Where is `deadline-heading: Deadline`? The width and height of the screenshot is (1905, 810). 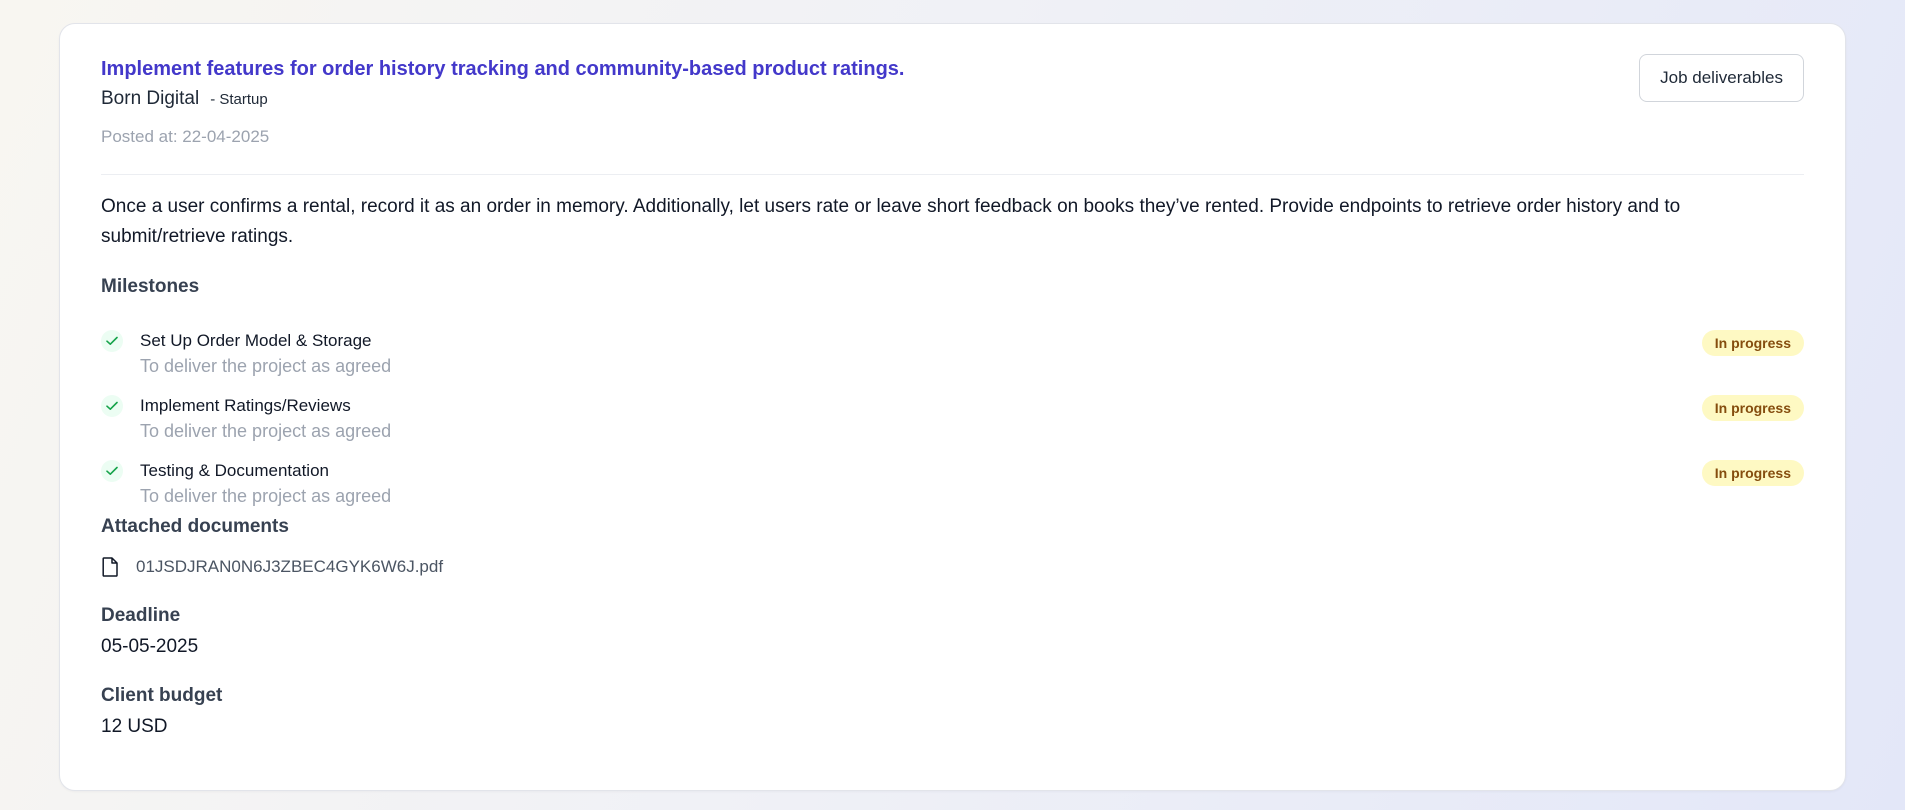 deadline-heading: Deadline is located at coordinates (141, 615).